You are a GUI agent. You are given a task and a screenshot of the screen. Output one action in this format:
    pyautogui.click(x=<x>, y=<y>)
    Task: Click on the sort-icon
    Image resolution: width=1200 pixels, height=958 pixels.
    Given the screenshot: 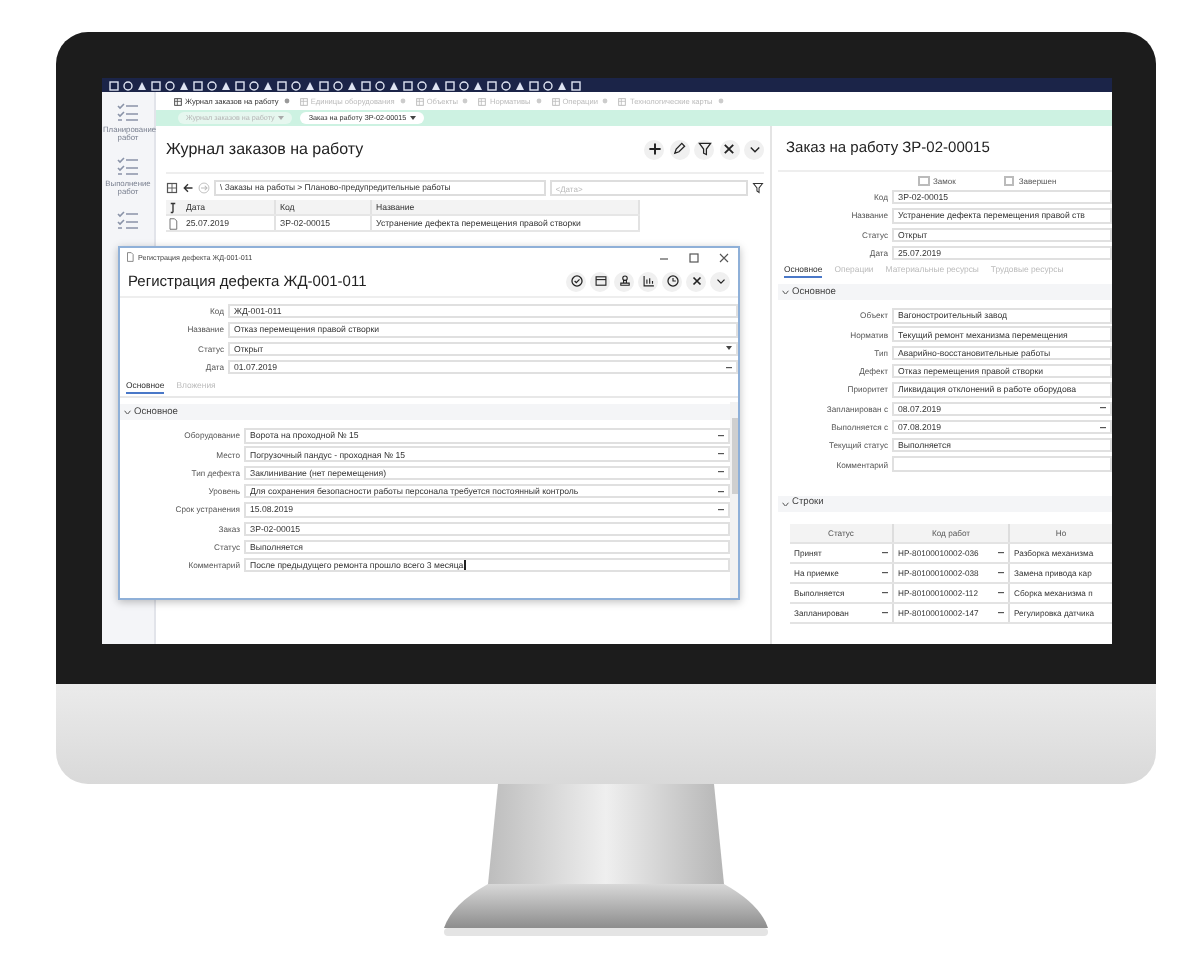 What is the action you would take?
    pyautogui.click(x=173, y=207)
    